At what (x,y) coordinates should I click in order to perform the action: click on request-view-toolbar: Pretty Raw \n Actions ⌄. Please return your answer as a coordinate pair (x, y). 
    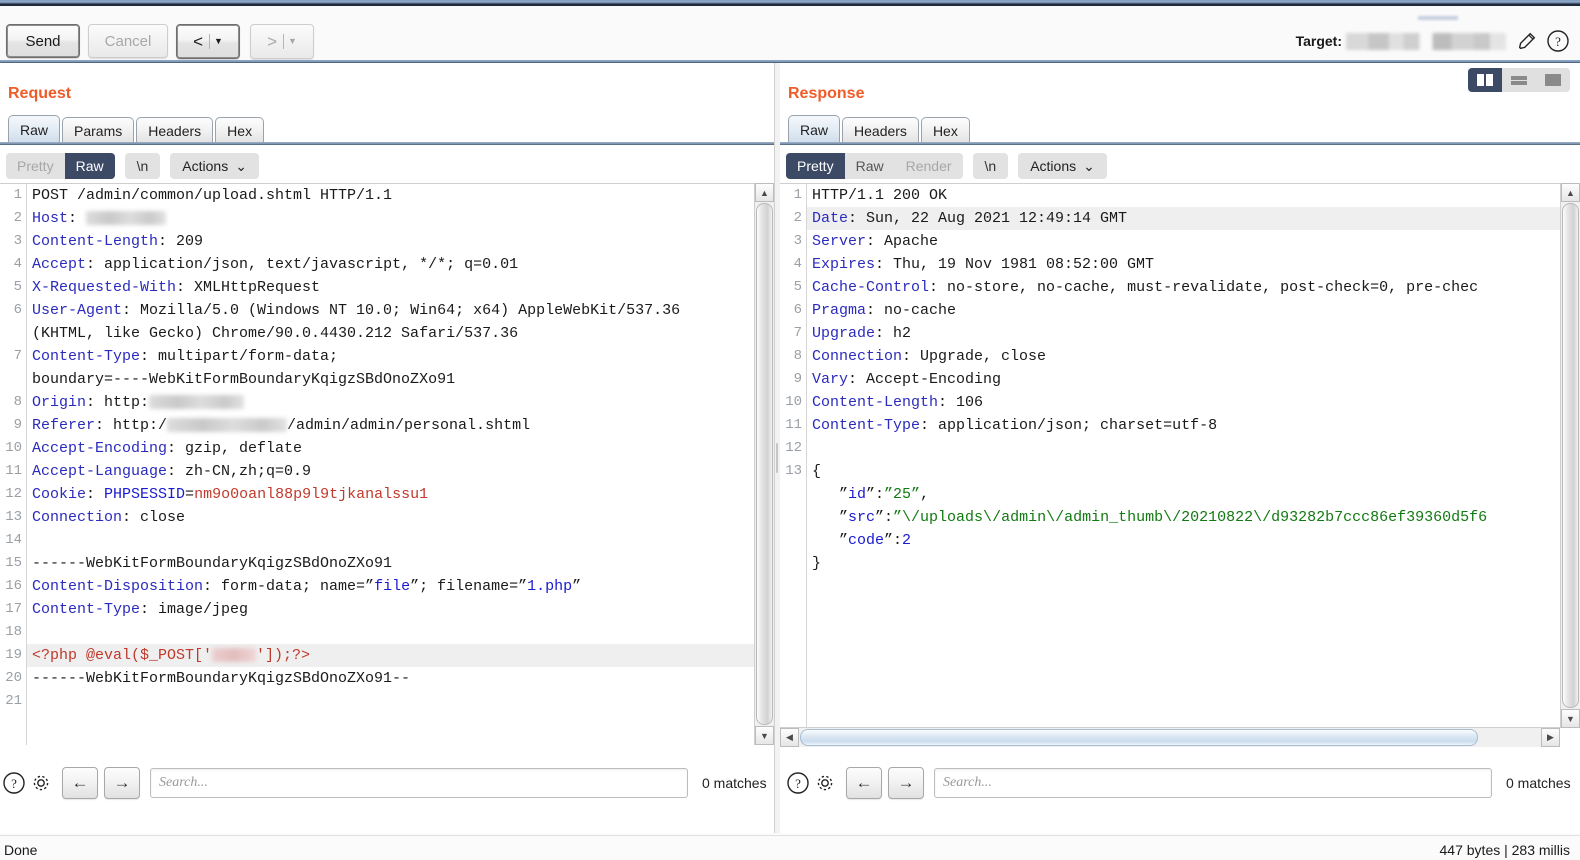
    Looking at the image, I should click on (132, 166).